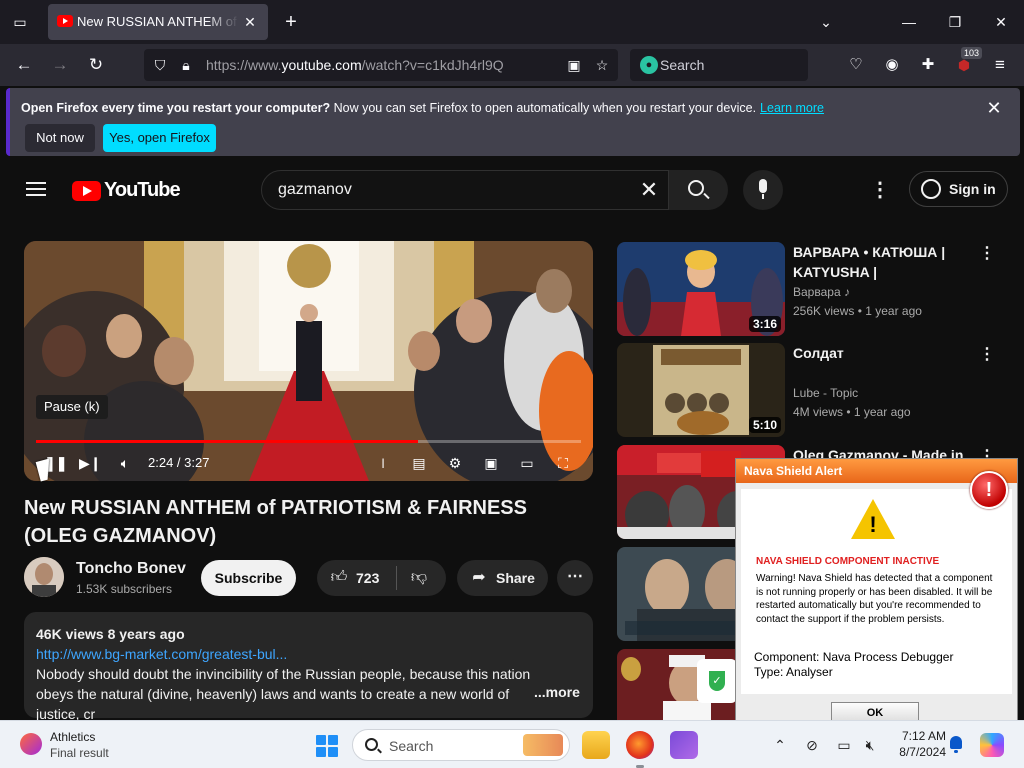 The width and height of the screenshot is (1024, 768). I want to click on share-button: ➦ Share, so click(502, 578).